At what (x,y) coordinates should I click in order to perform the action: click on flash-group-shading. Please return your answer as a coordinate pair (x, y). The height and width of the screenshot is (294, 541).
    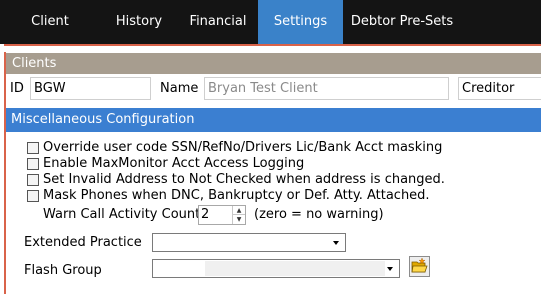
    Looking at the image, I should click on (295, 268).